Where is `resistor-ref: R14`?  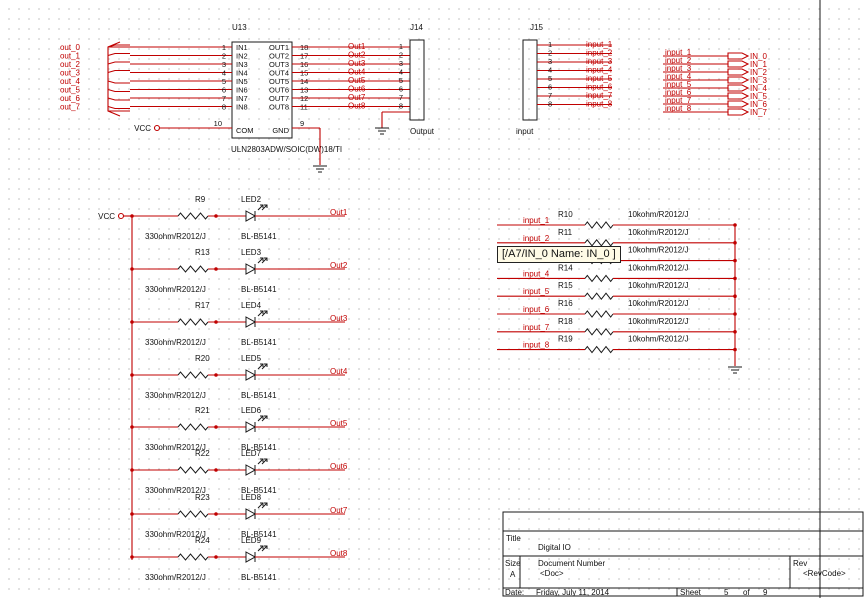 resistor-ref: R14 is located at coordinates (565, 267).